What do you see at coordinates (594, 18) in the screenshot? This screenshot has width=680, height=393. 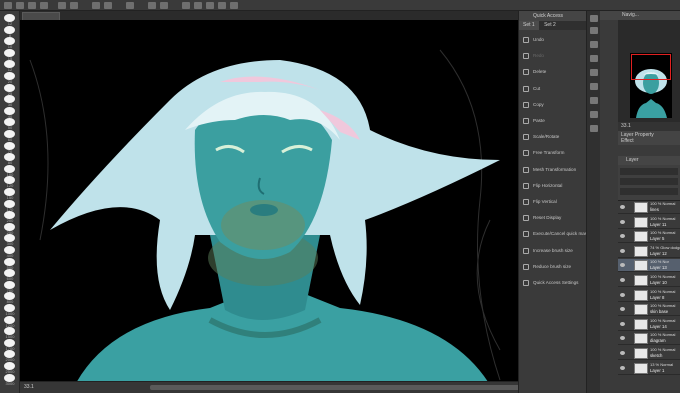 I see `panel-collapse-icon` at bounding box center [594, 18].